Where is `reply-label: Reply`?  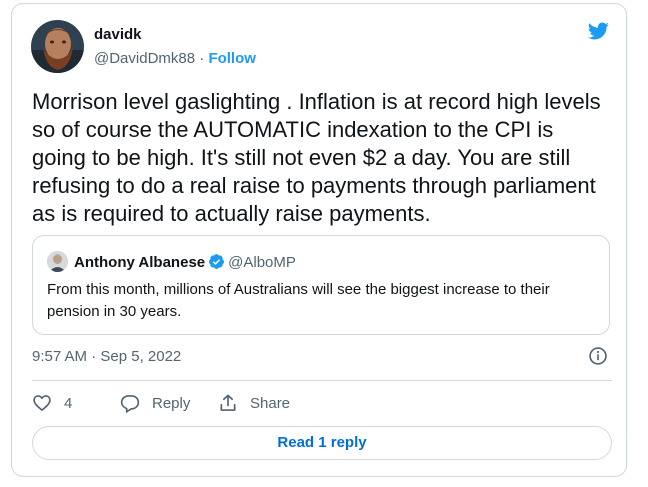
reply-label: Reply is located at coordinates (171, 403).